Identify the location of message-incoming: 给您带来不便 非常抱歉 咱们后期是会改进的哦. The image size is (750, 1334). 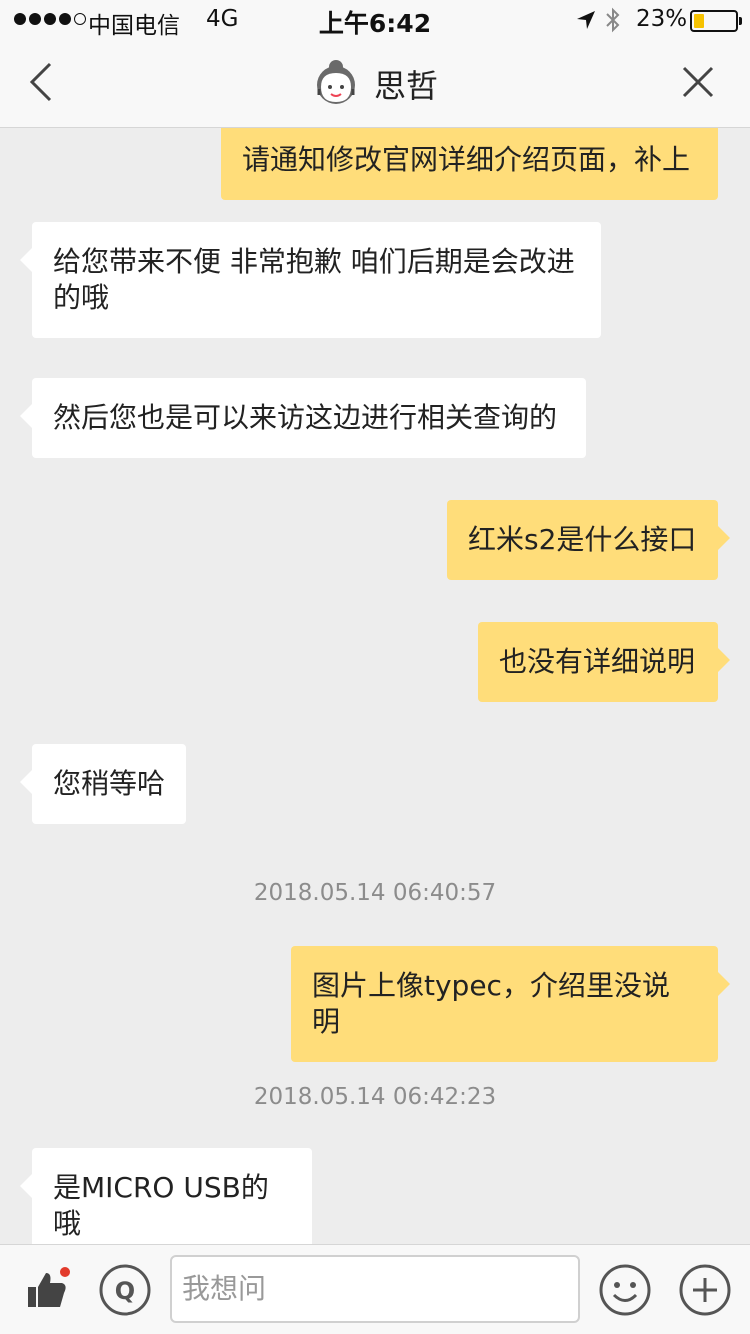
(310, 280).